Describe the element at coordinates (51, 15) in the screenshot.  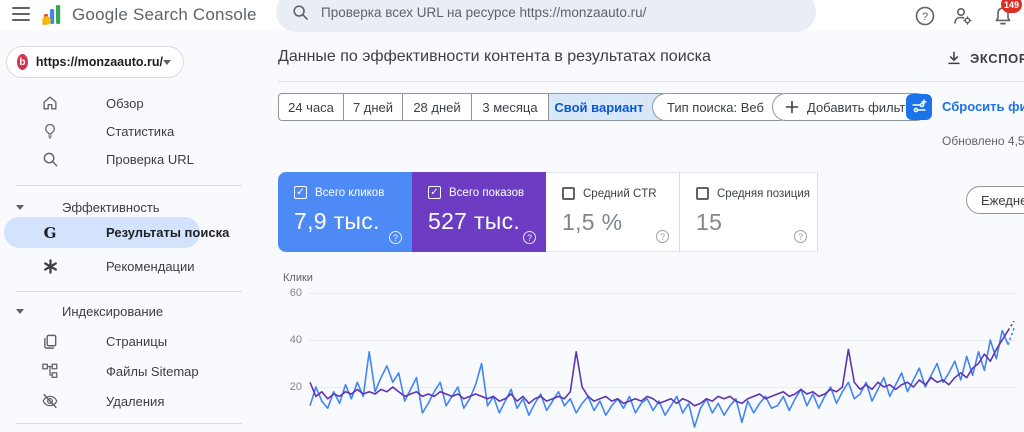
I see `search-console-logo-icon` at that location.